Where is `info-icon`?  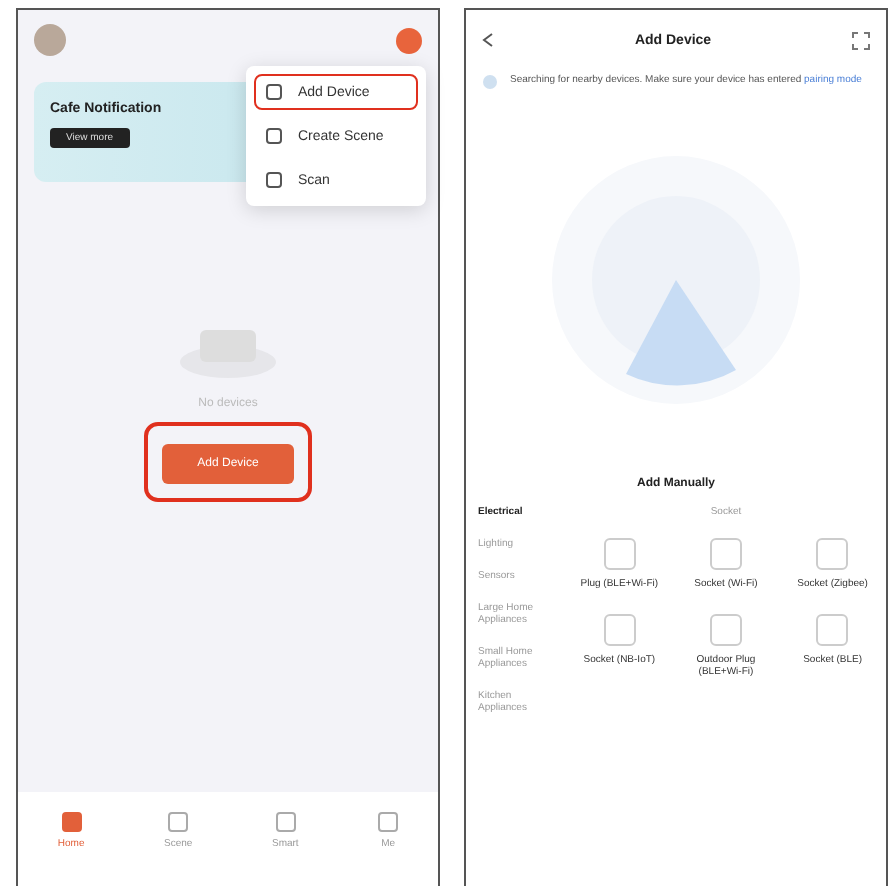
info-icon is located at coordinates (490, 82).